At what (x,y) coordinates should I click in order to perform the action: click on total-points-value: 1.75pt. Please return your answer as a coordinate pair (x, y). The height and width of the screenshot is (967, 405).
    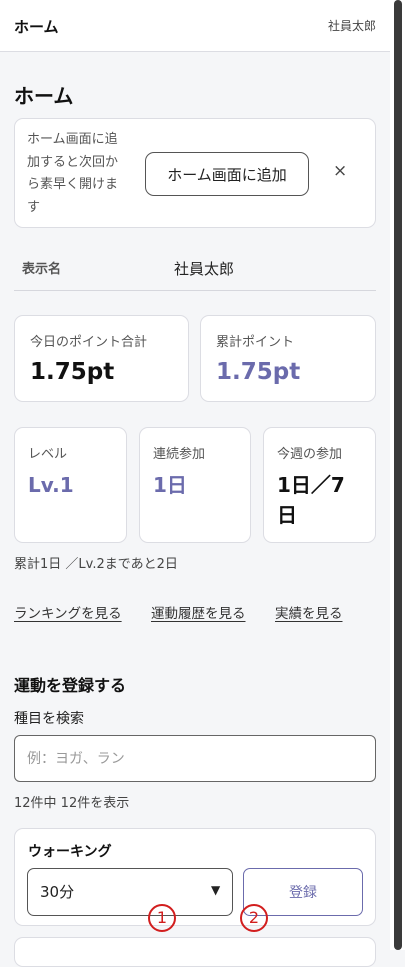
    Looking at the image, I should click on (258, 372).